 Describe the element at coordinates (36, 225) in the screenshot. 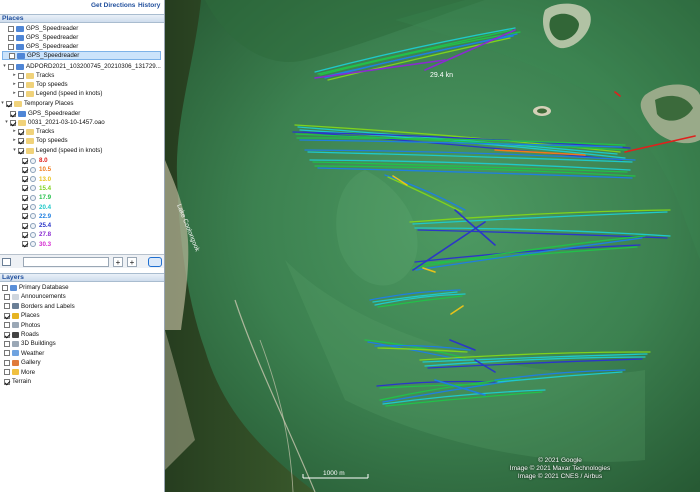

I see `legend-item: 25.4` at that location.